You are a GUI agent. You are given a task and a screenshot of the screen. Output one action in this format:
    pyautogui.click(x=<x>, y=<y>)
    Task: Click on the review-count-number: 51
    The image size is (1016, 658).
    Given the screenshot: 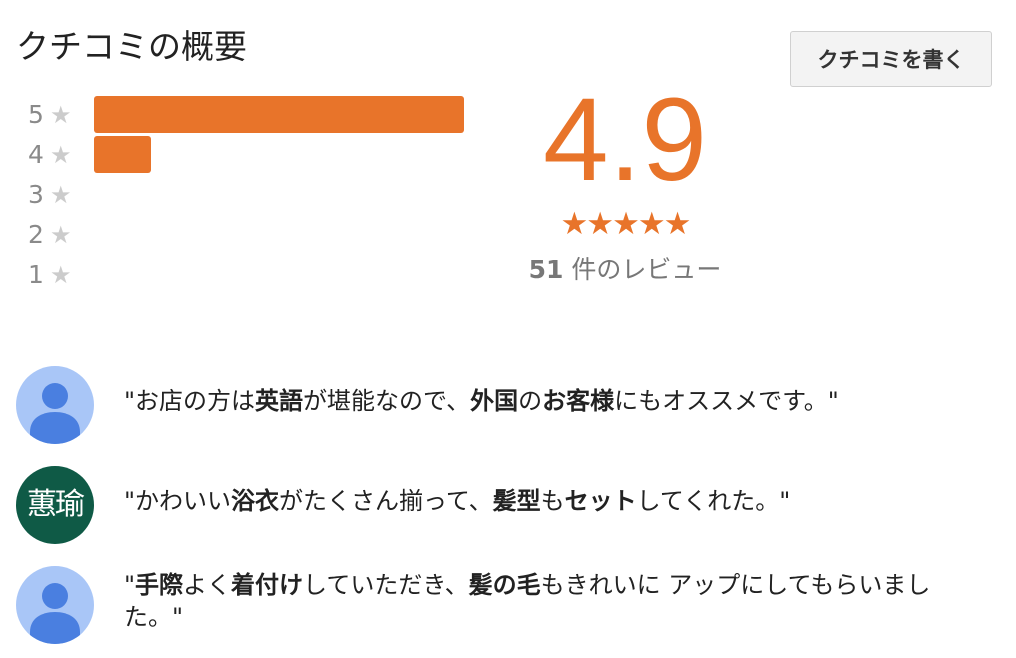 What is the action you would take?
    pyautogui.click(x=546, y=269)
    